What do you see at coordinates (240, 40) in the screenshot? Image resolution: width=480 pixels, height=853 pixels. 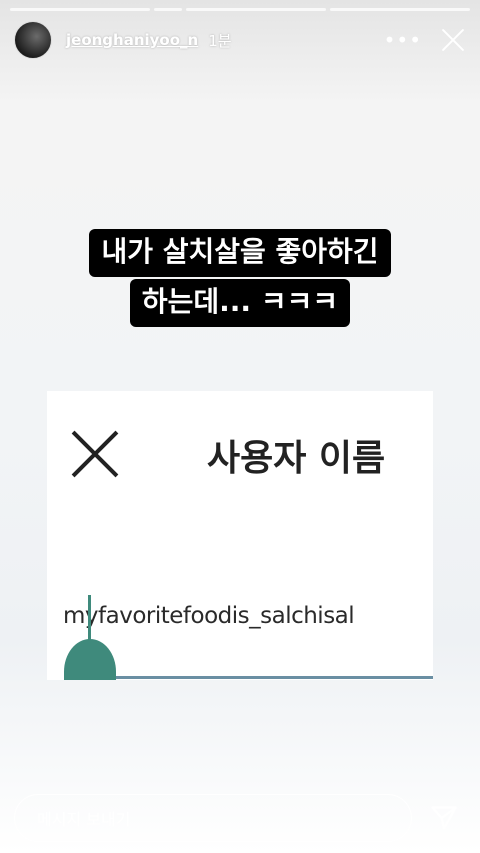 I see `story-header: jeonghaniyoo_n 1분 •••` at bounding box center [240, 40].